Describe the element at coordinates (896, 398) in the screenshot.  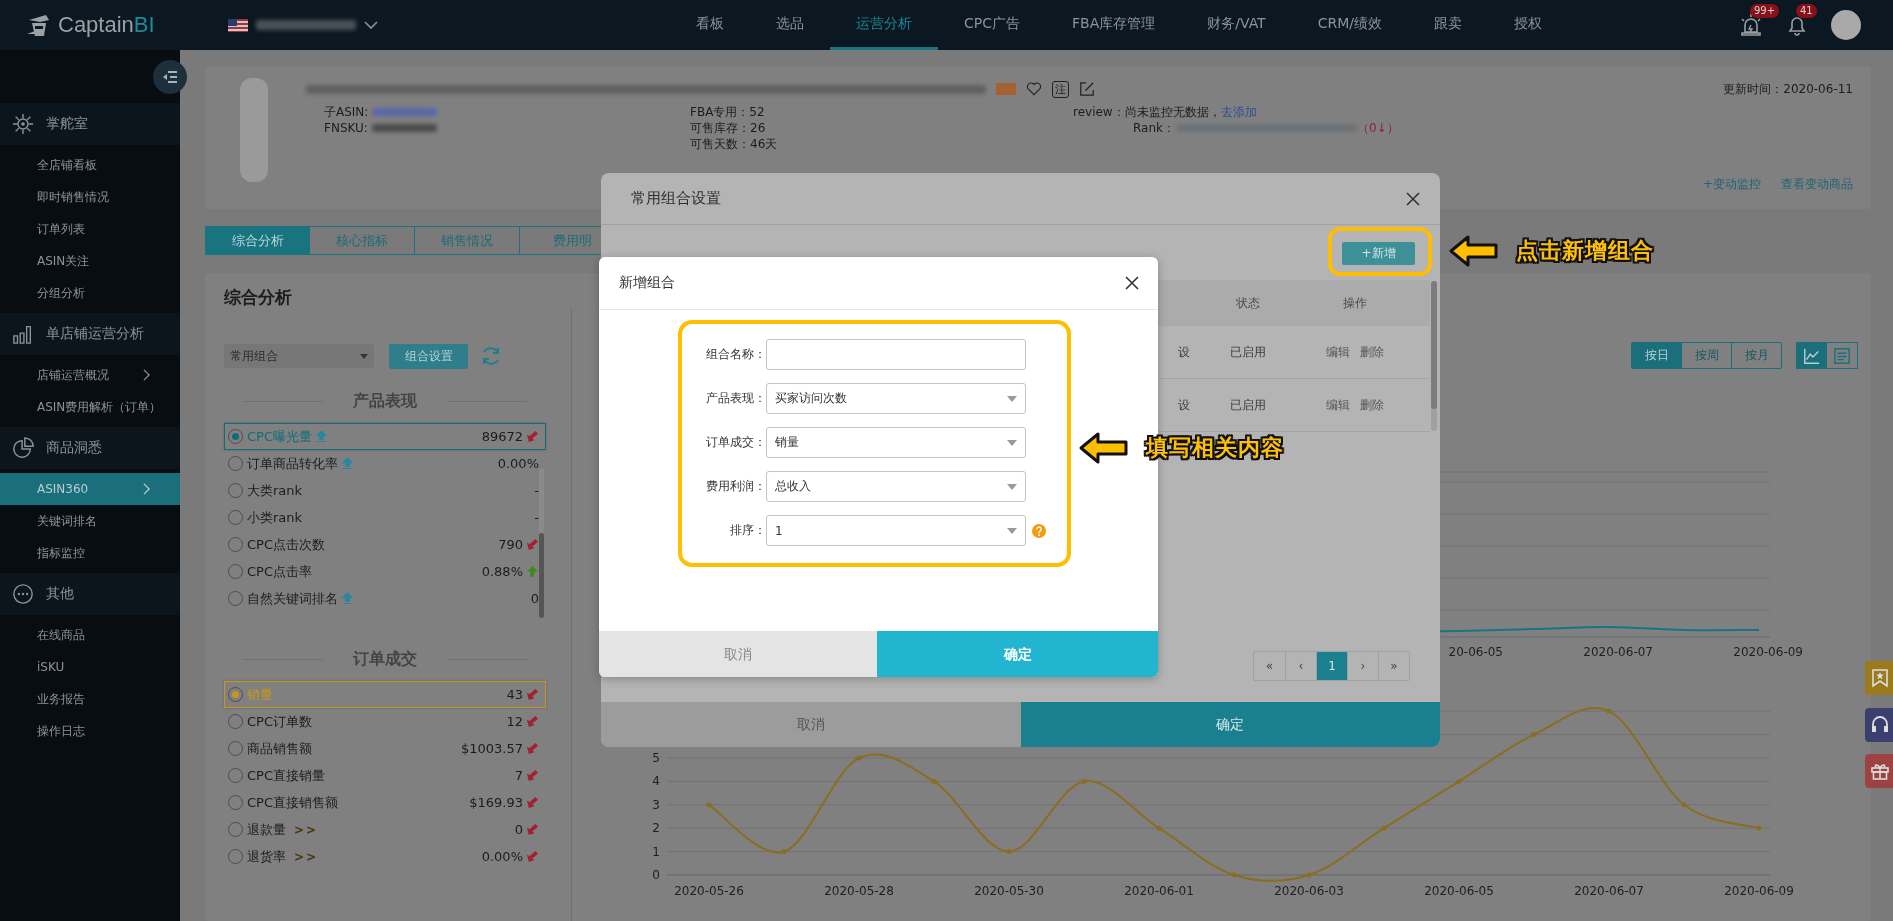
I see `dropdown-field: 买家访问次数` at that location.